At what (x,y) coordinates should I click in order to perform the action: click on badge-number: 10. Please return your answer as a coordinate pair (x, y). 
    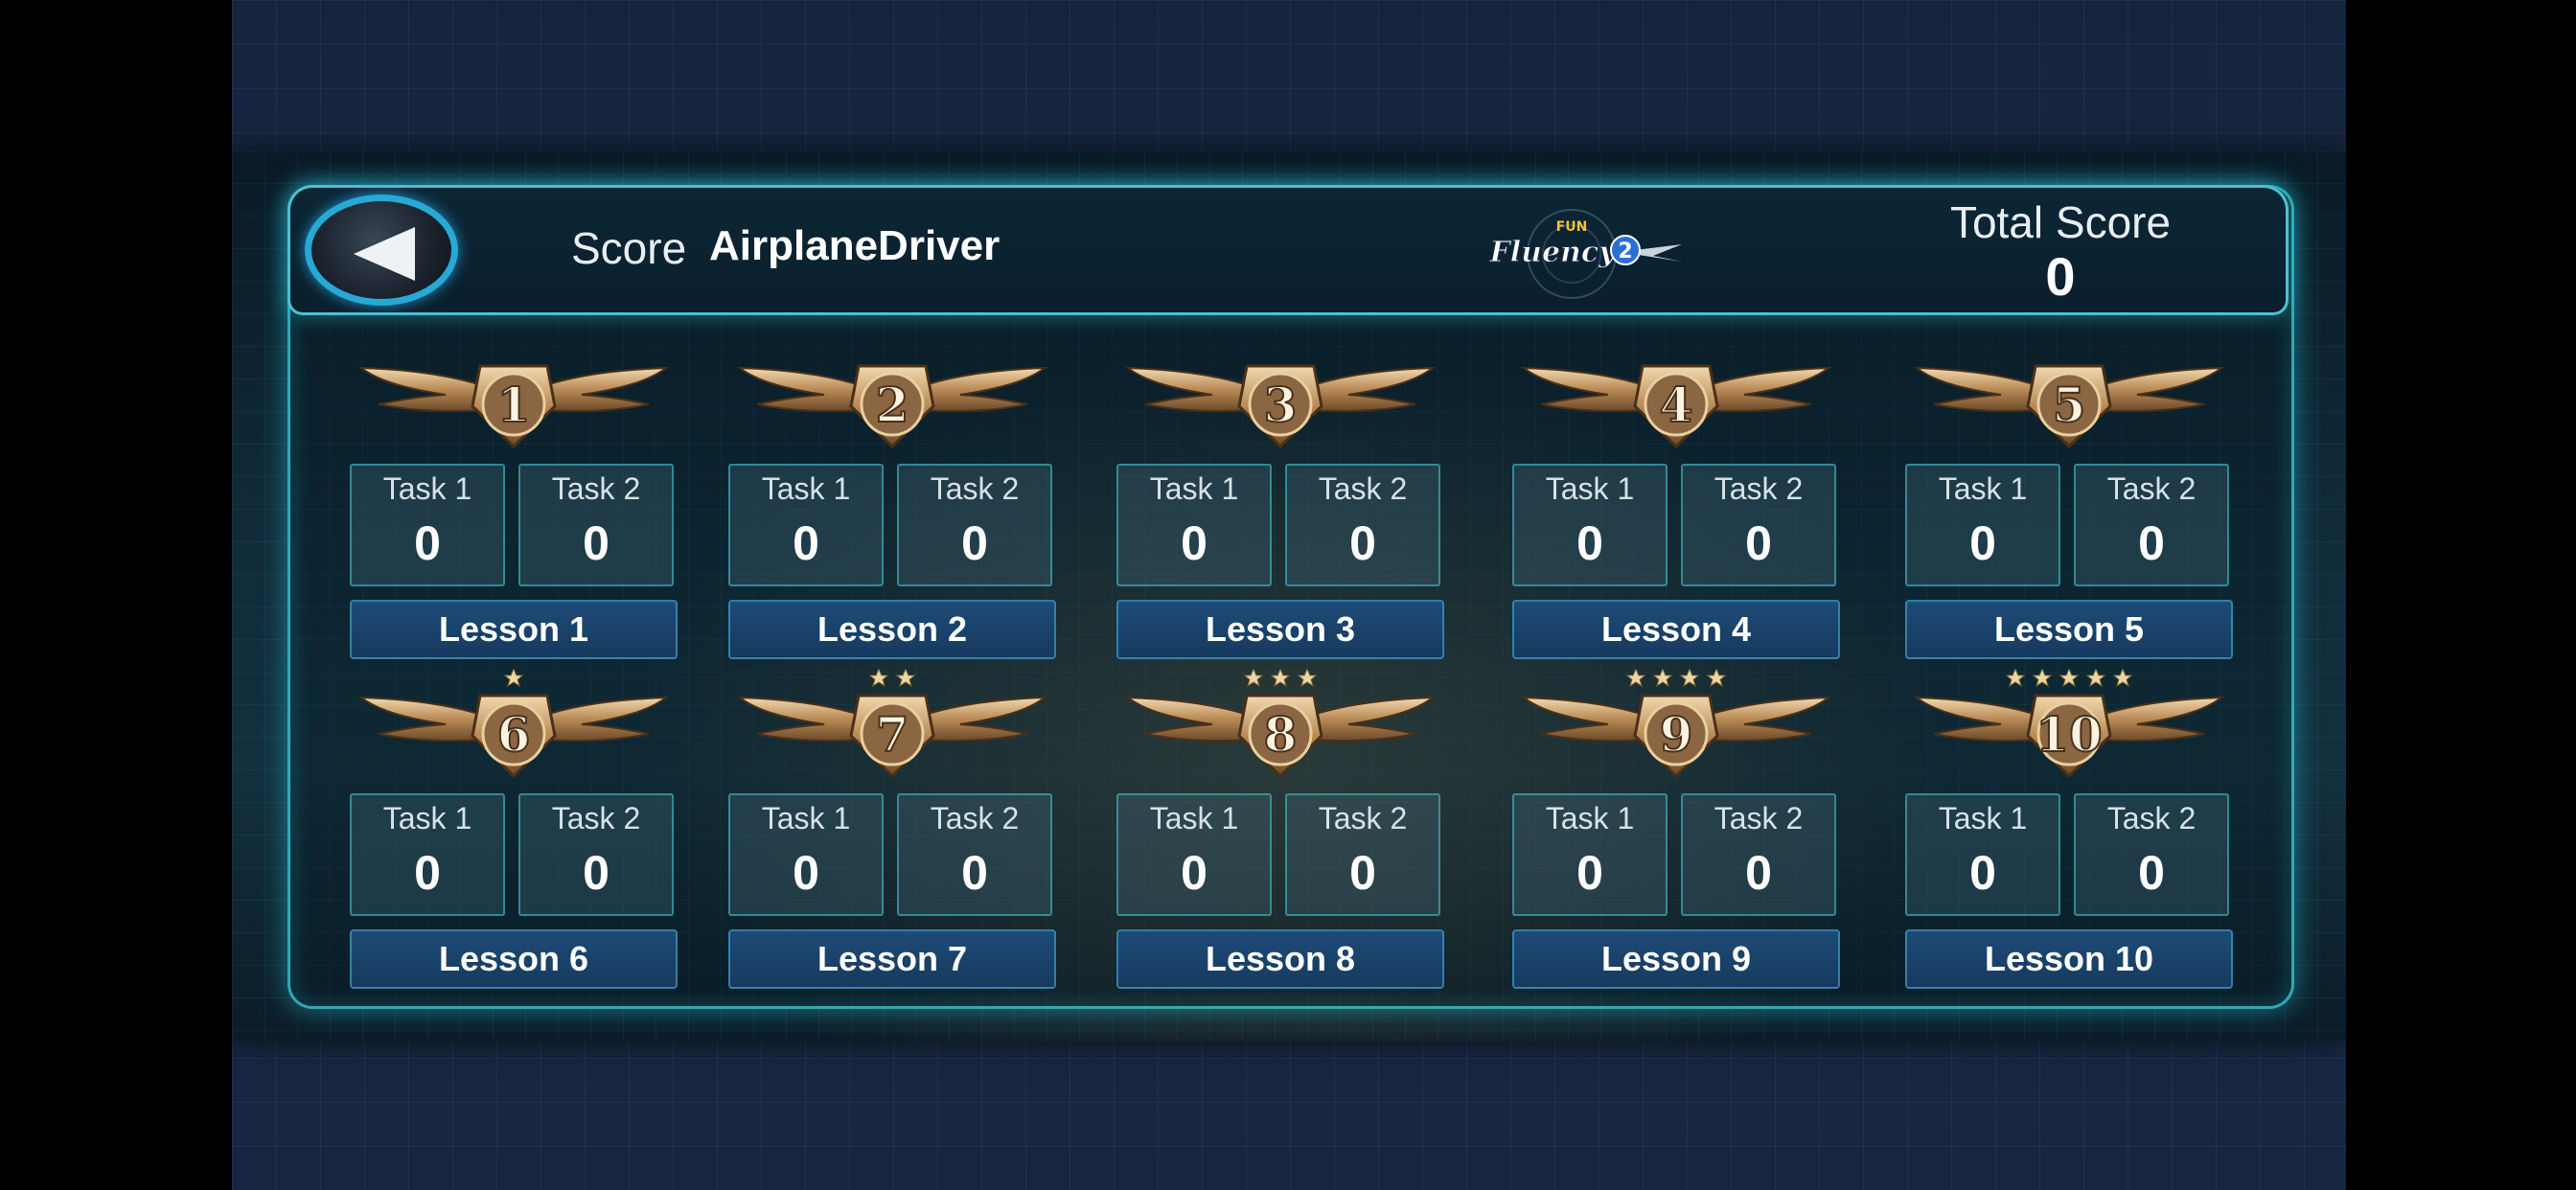
    Looking at the image, I should click on (2069, 734).